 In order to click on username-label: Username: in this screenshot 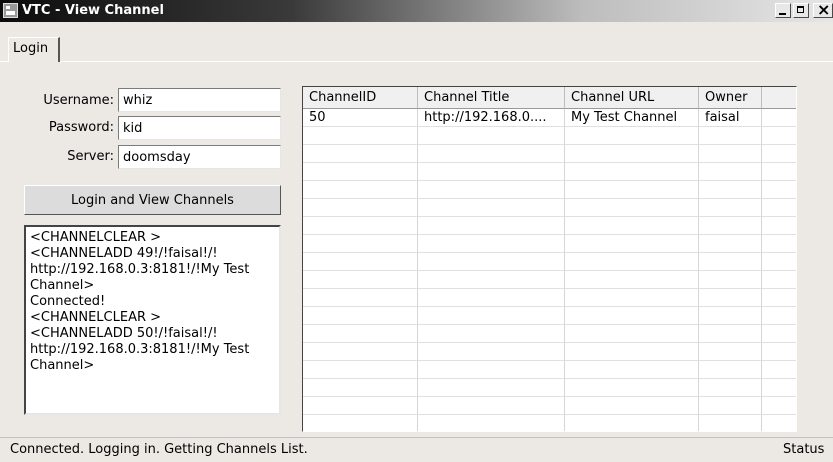, I will do `click(78, 100)`.